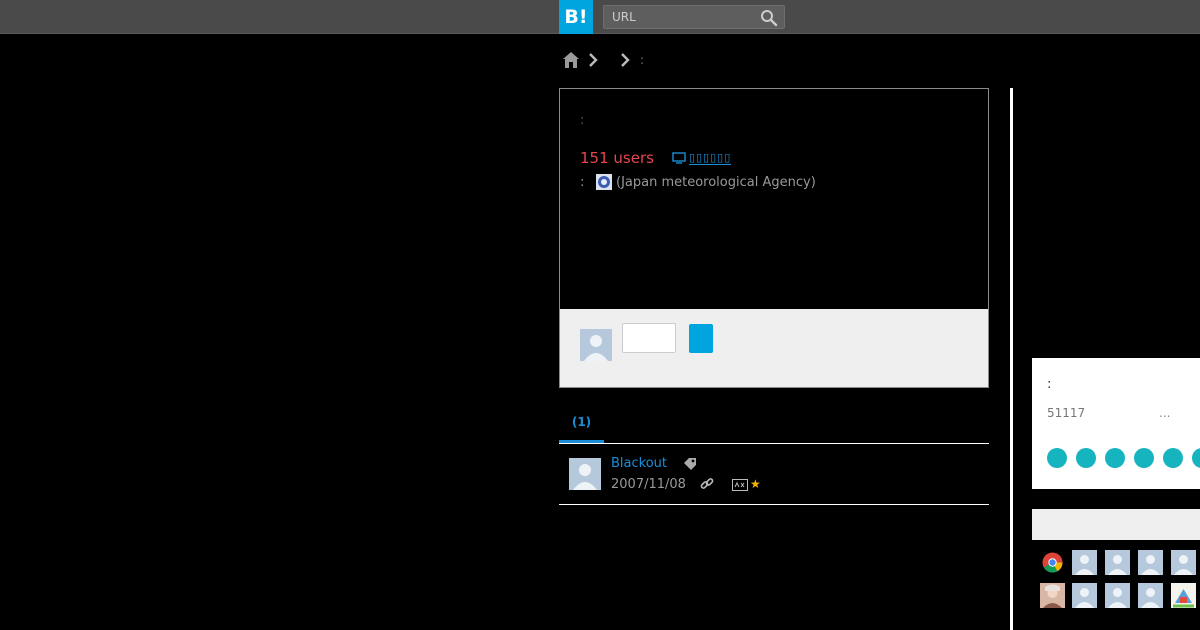  I want to click on entry-source: : (Japan meteorological Agency), so click(698, 182).